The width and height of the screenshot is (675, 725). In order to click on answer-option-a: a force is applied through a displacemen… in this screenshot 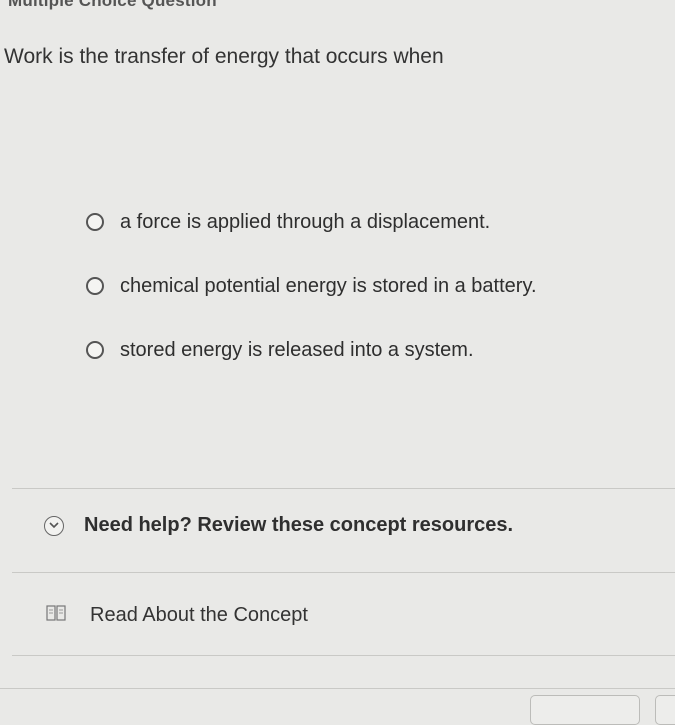, I will do `click(311, 222)`.